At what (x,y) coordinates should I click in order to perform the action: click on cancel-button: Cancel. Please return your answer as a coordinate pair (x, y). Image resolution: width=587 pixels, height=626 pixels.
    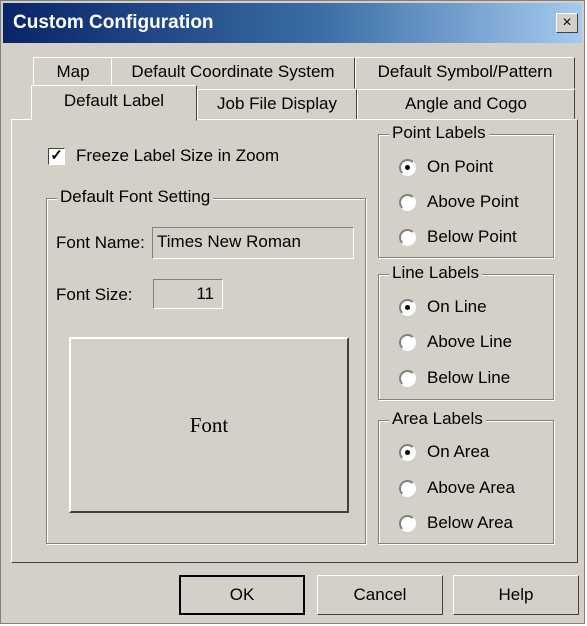
    Looking at the image, I should click on (380, 595).